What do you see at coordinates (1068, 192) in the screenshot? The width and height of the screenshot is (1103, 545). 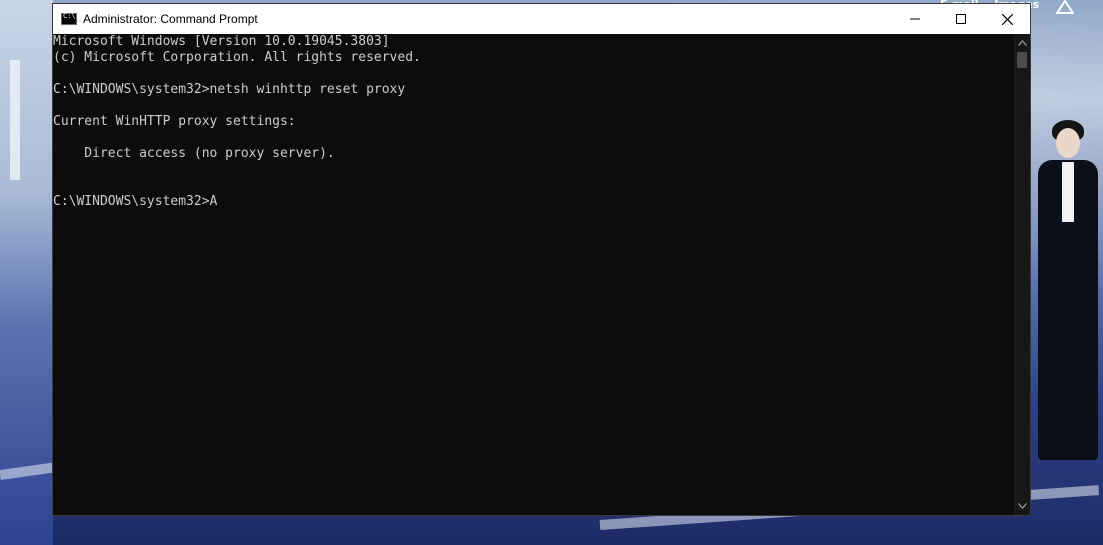 I see `figure-shirt` at bounding box center [1068, 192].